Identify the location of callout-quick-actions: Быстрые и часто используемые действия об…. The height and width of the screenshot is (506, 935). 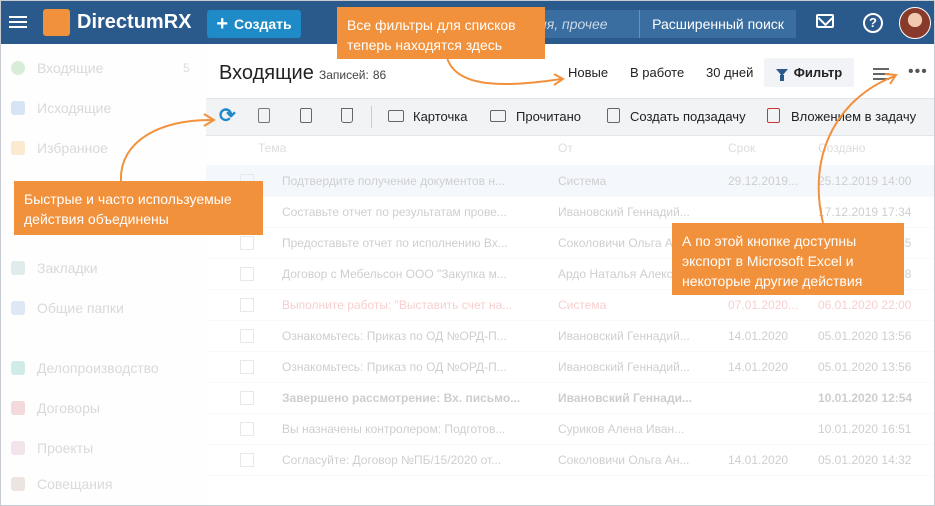
(138, 208).